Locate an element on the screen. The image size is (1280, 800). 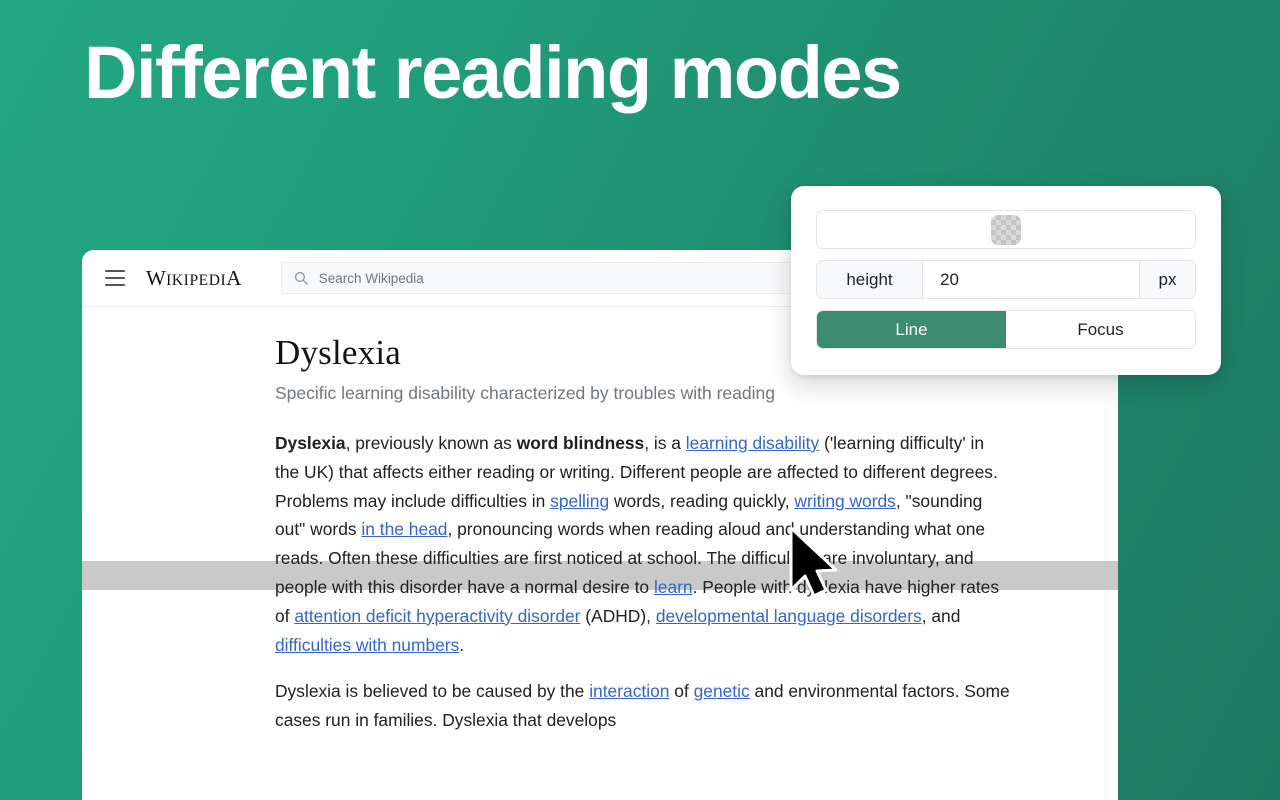
wordmark-small: IKIPEDI is located at coordinates (196, 280).